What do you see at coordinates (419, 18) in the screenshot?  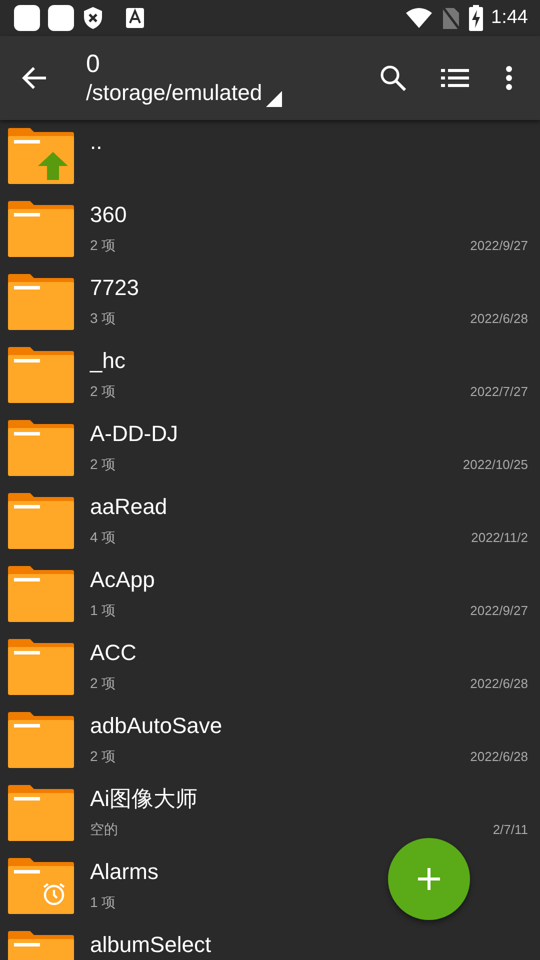 I see `wifi-icon` at bounding box center [419, 18].